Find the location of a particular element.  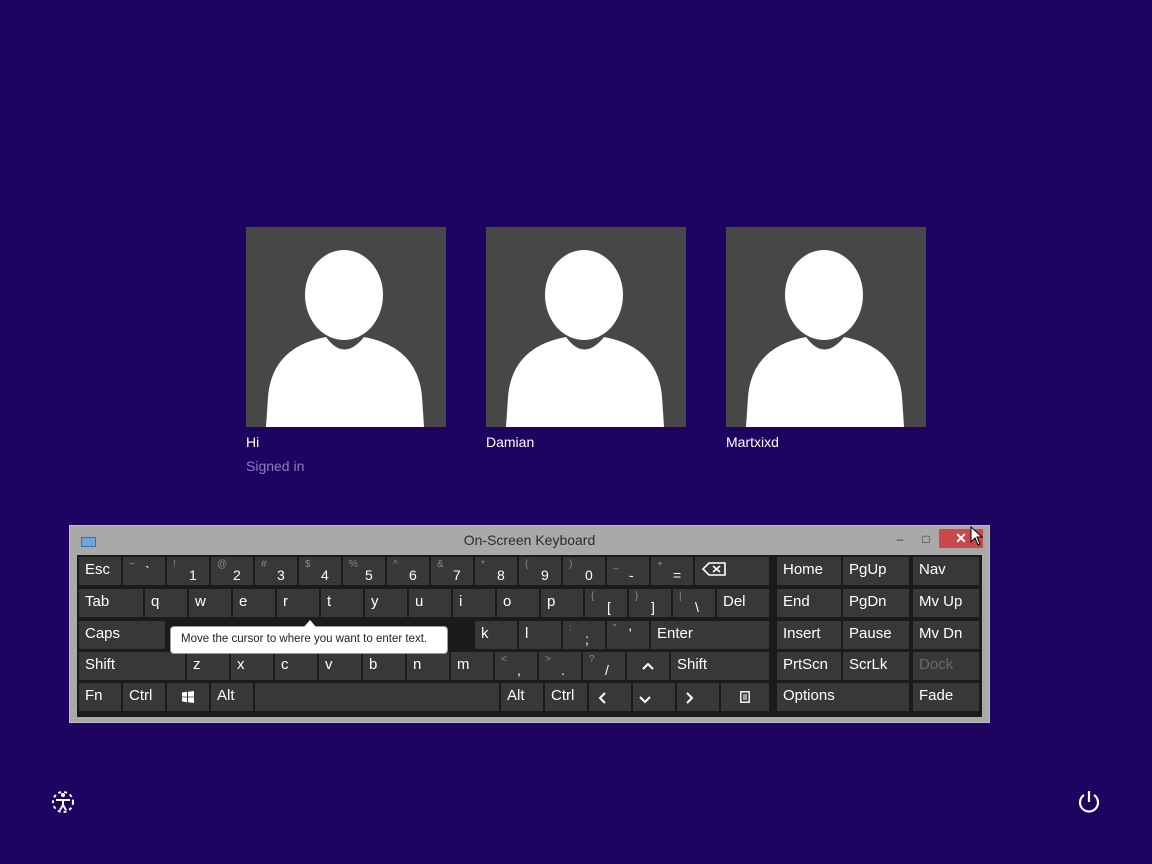

key-caps: Caps is located at coordinates (122, 635).